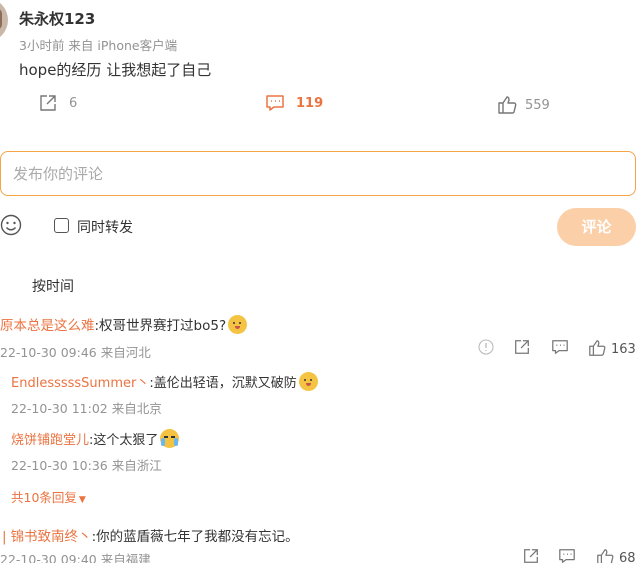  What do you see at coordinates (11, 225) in the screenshot?
I see `emoji-picker-icon` at bounding box center [11, 225].